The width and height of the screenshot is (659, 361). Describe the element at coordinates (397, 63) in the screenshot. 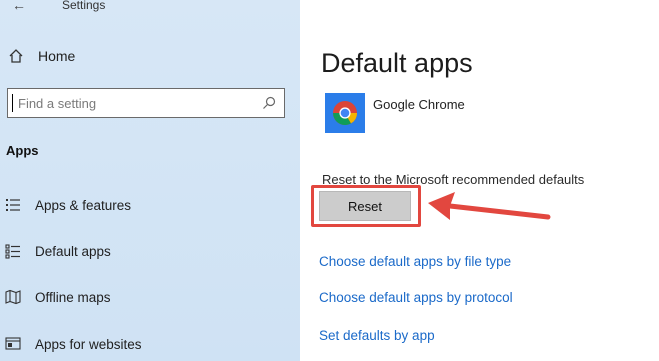

I see `page-title: Default apps` at that location.